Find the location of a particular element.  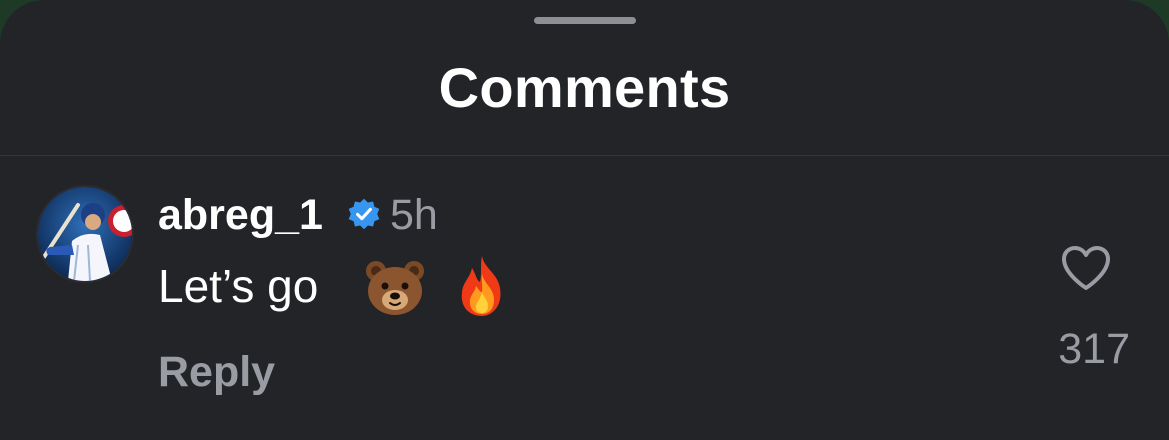

reply-button: Reply is located at coordinates (216, 372).